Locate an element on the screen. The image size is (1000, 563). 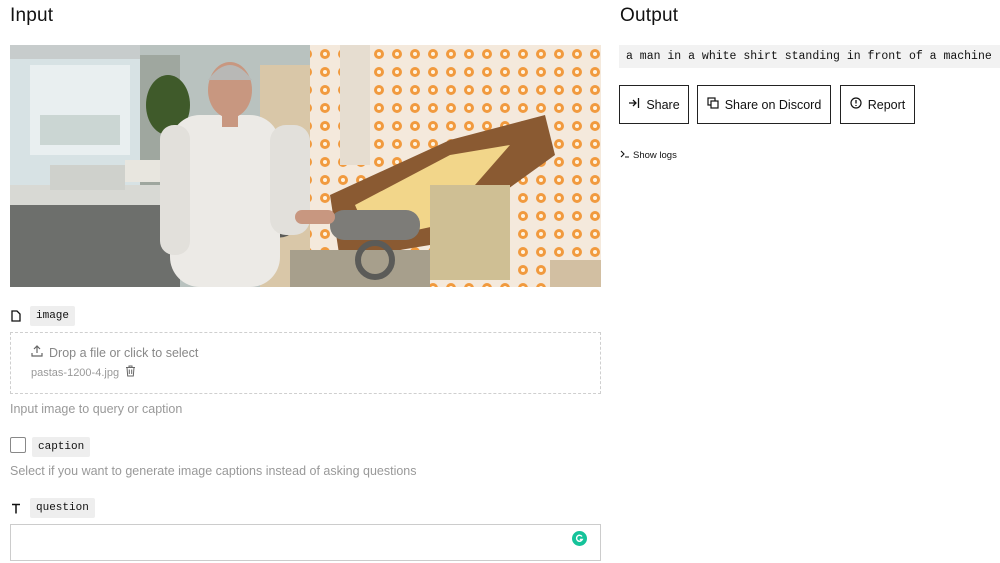
share-label: Share is located at coordinates (663, 104).